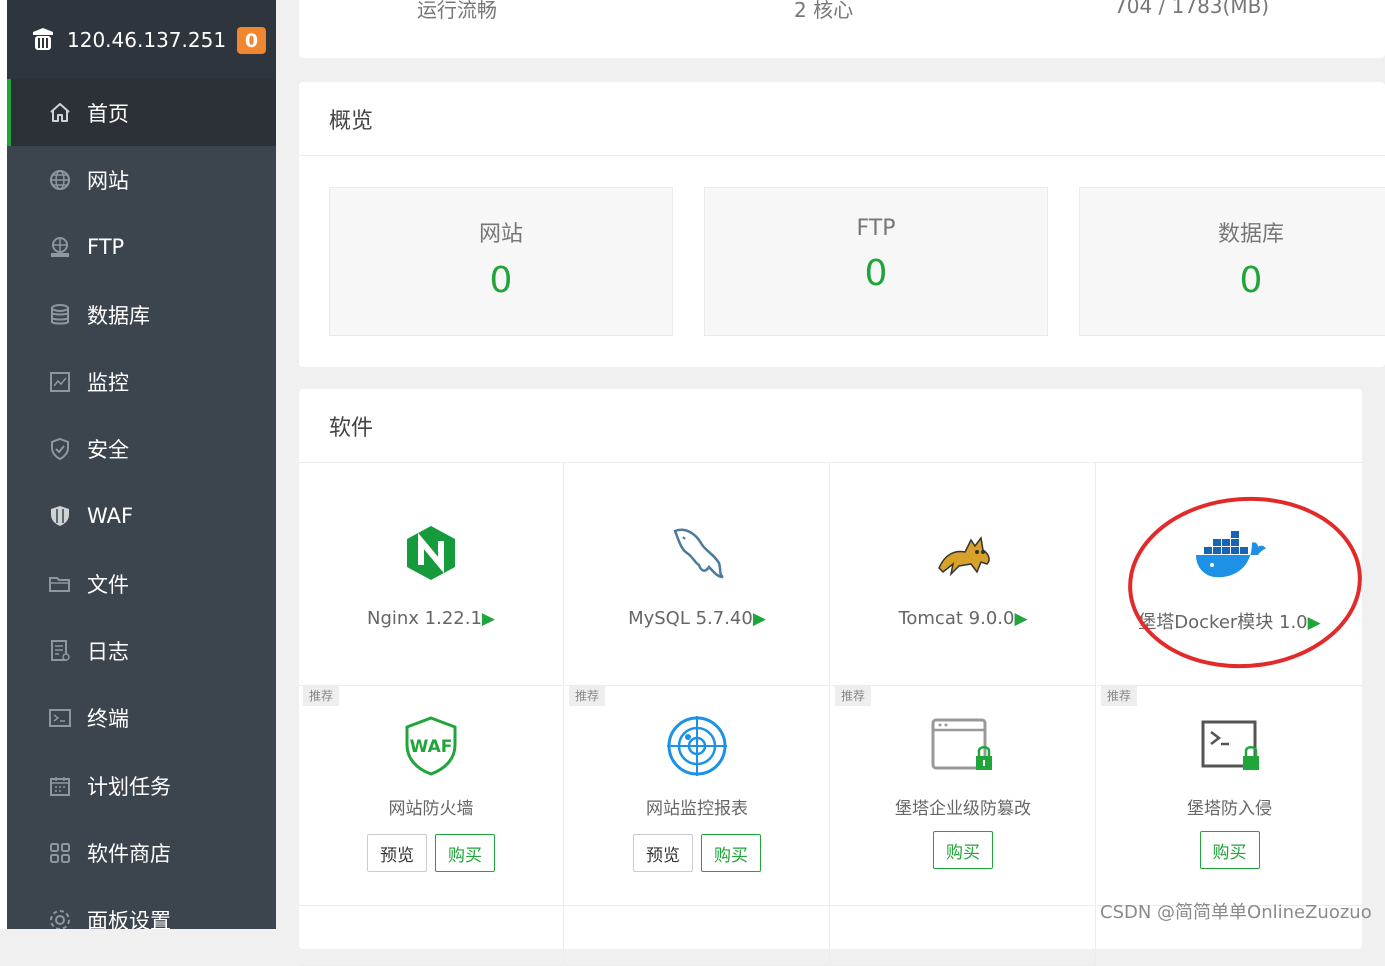  Describe the element at coordinates (1236, 912) in the screenshot. I see `watermark: CSDN @简简单单OnlineZuozuo` at that location.